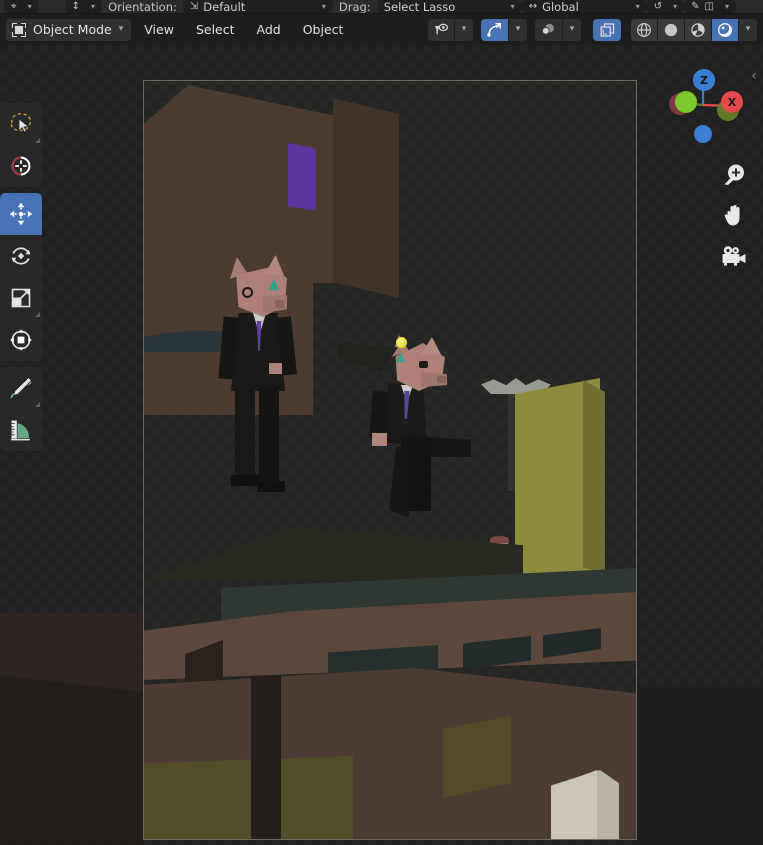 This screenshot has width=763, height=845. I want to click on menu-select: Select, so click(215, 30).